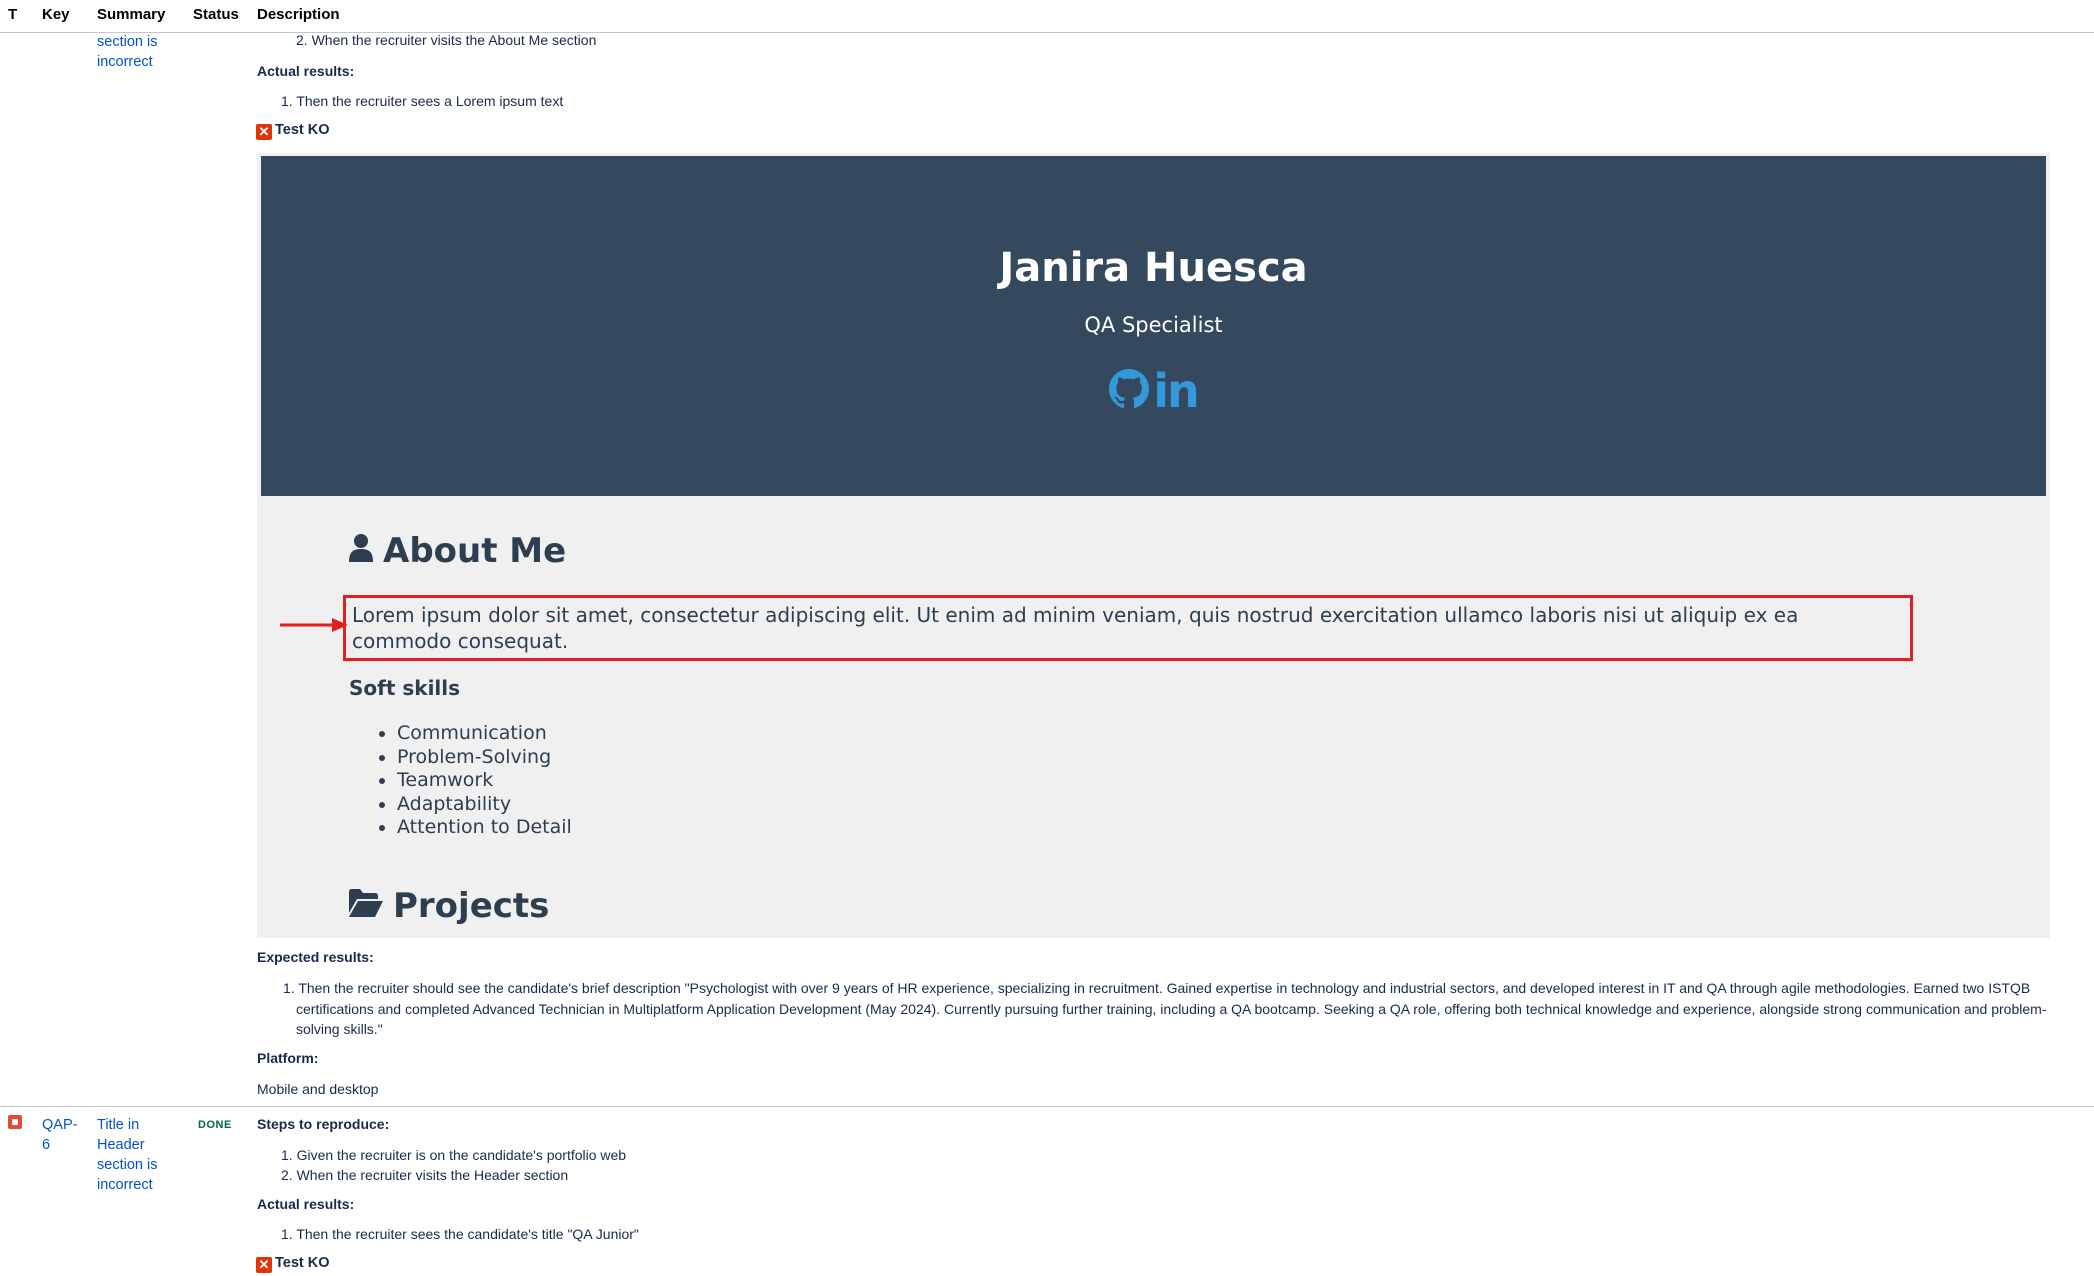 This screenshot has width=2094, height=1276. What do you see at coordinates (318, 1089) in the screenshot?
I see `platform-value: Mobile and desktop` at bounding box center [318, 1089].